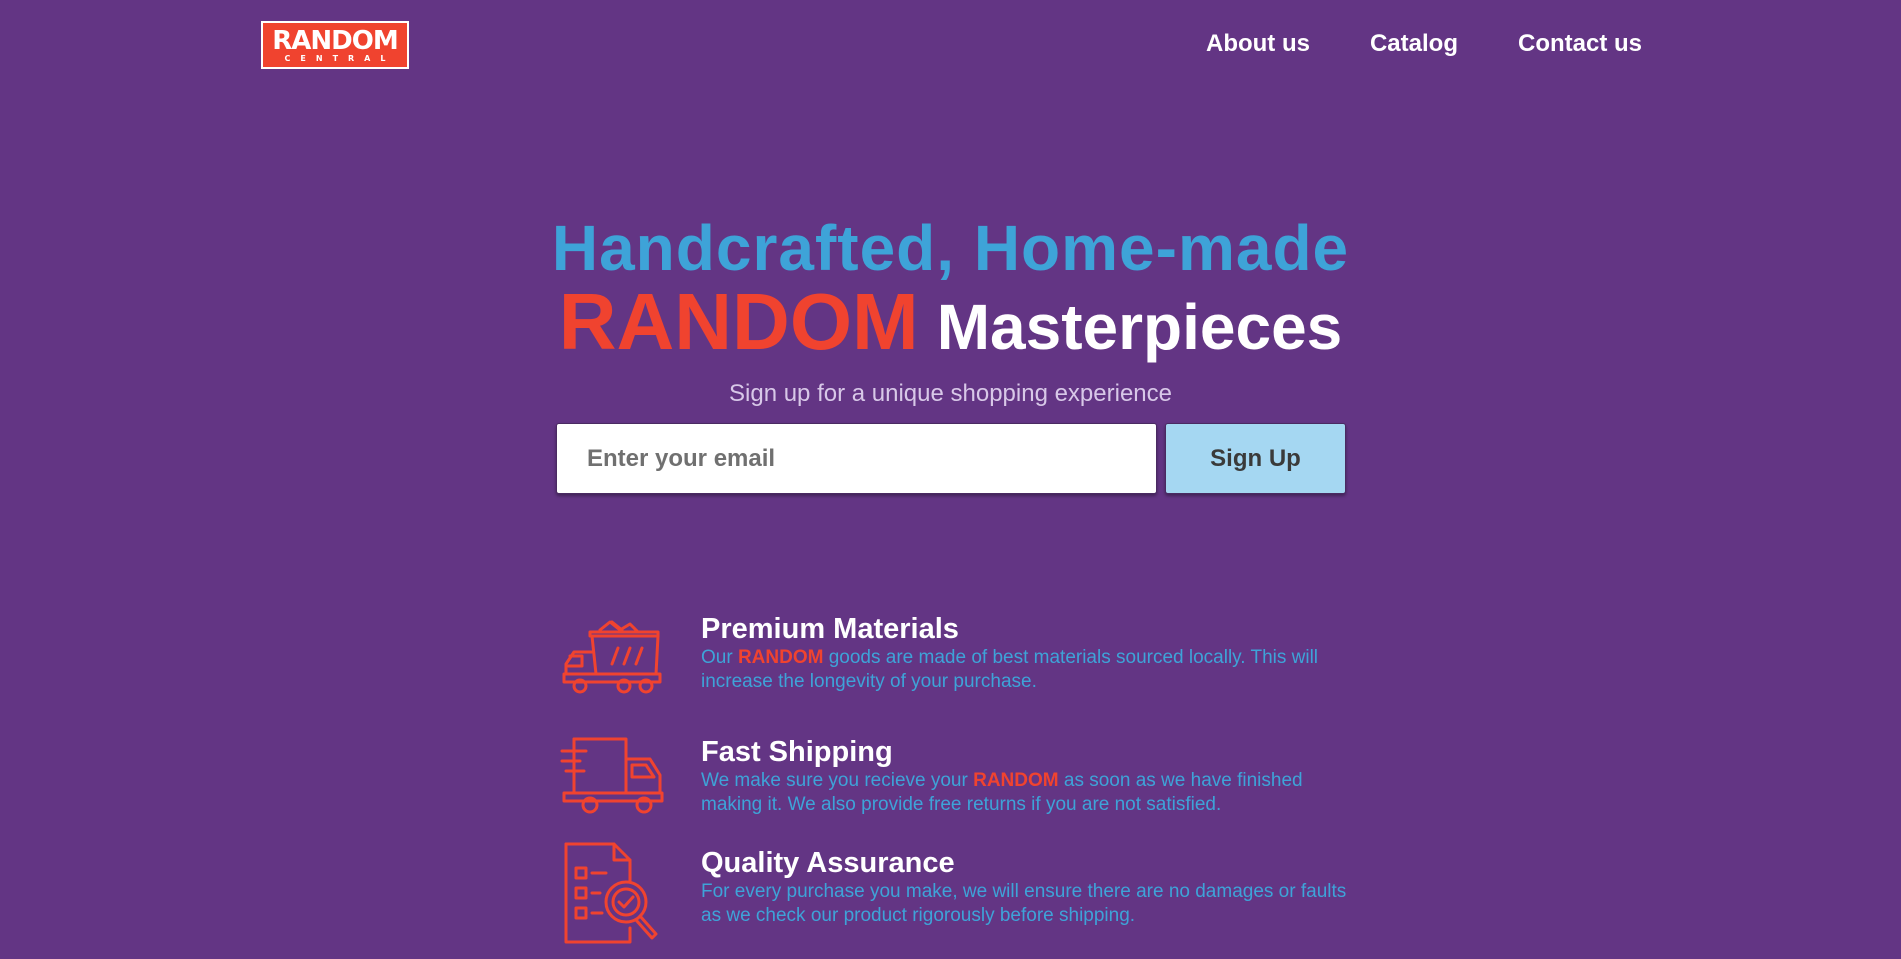 The image size is (1901, 959). Describe the element at coordinates (830, 629) in the screenshot. I see `feature-title: Premium Materials` at that location.